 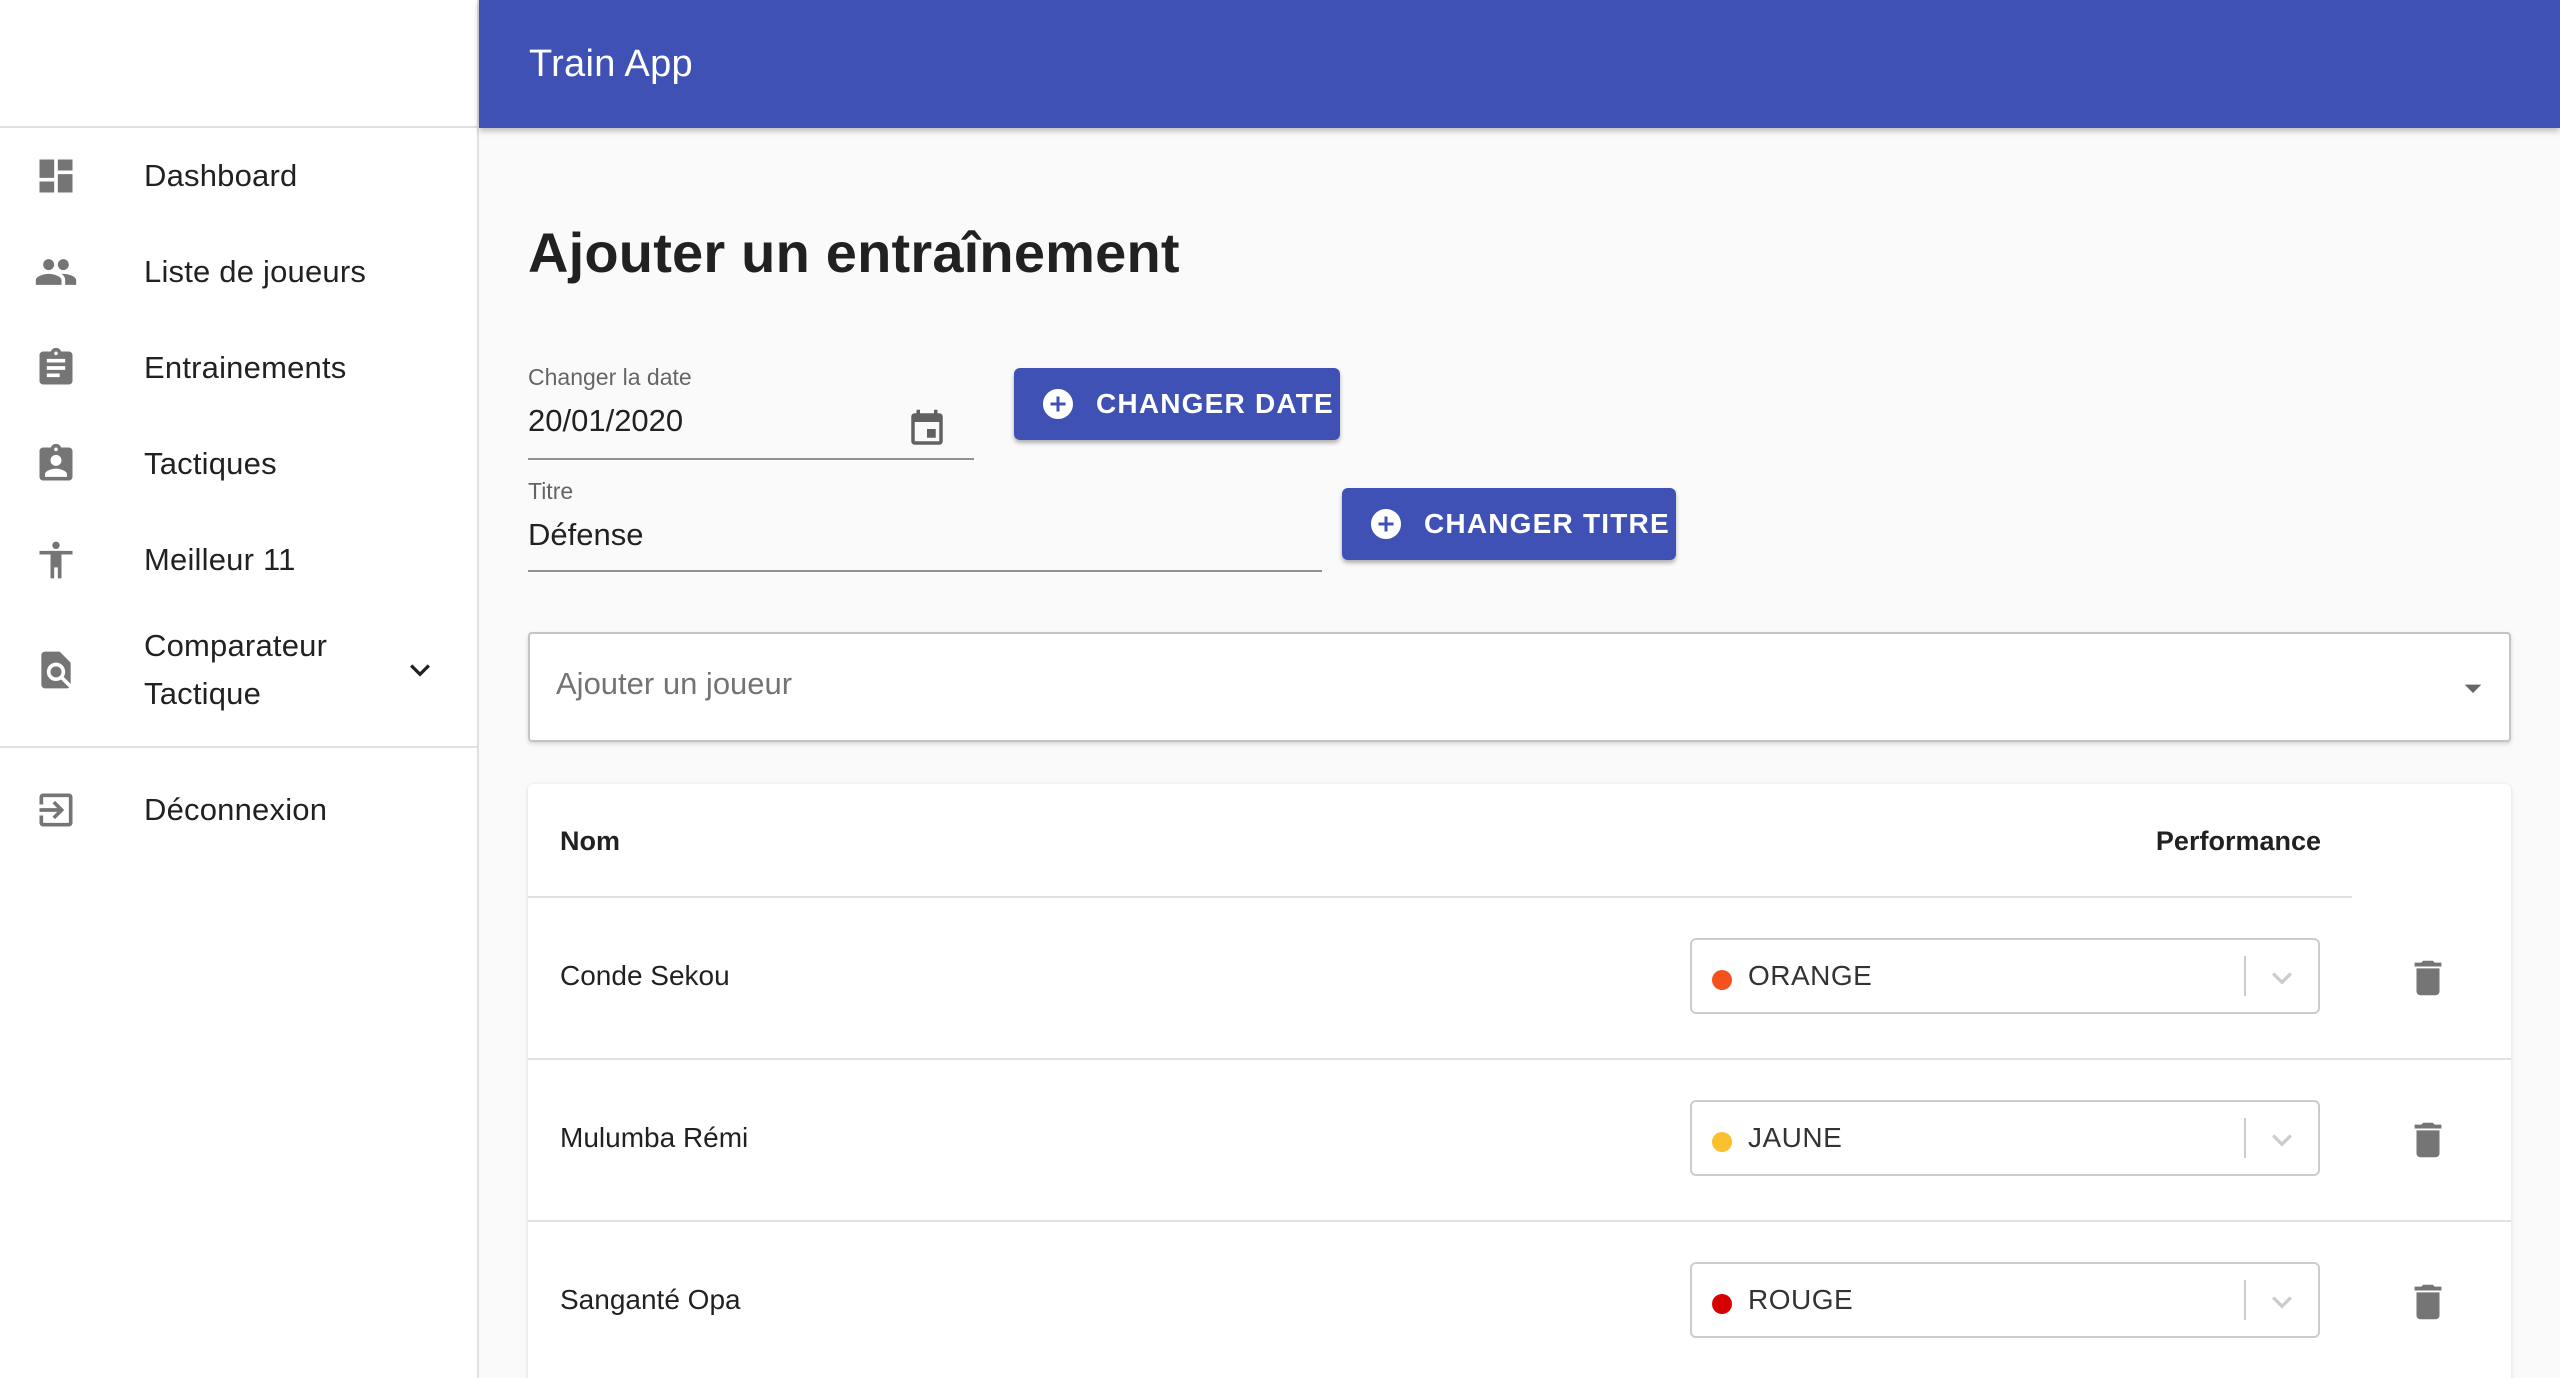 What do you see at coordinates (56, 810) in the screenshot?
I see `exit-icon` at bounding box center [56, 810].